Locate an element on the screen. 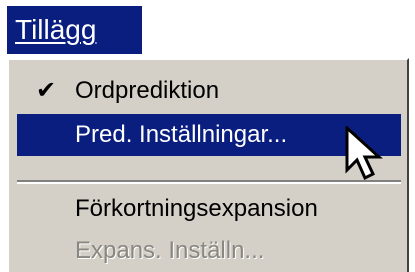 The height and width of the screenshot is (272, 415). menu-item-ordprediktion: ✔ Ordprediktion is located at coordinates (209, 91).